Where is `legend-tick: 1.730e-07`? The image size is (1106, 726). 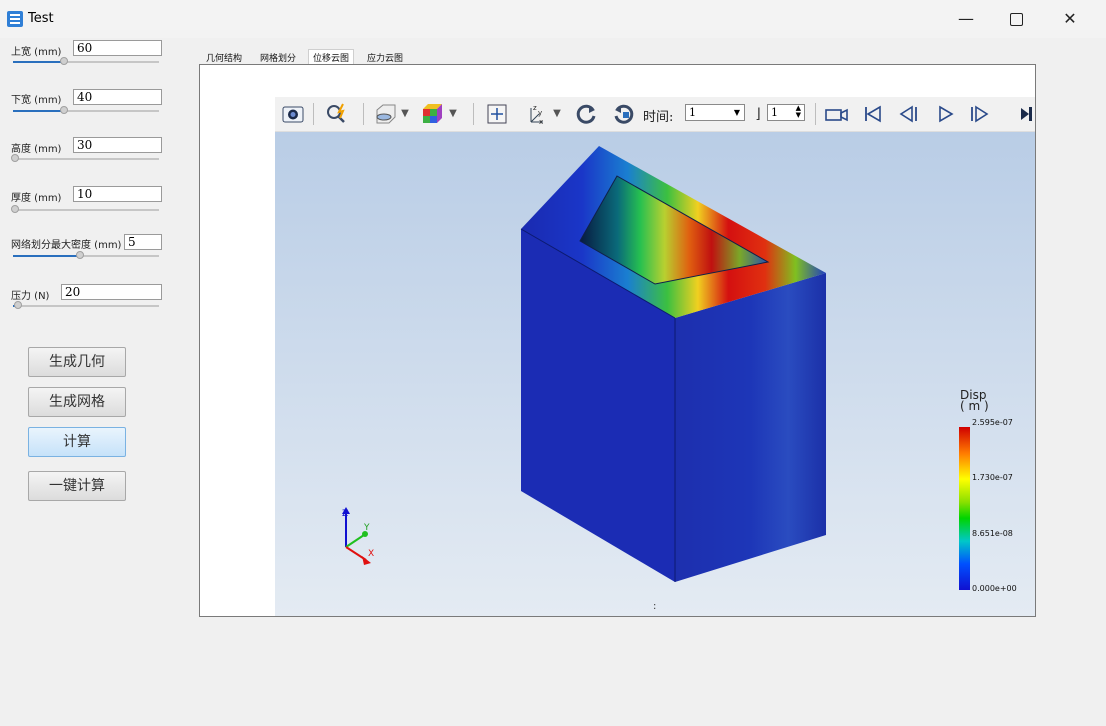
legend-tick: 1.730e-07 is located at coordinates (992, 477).